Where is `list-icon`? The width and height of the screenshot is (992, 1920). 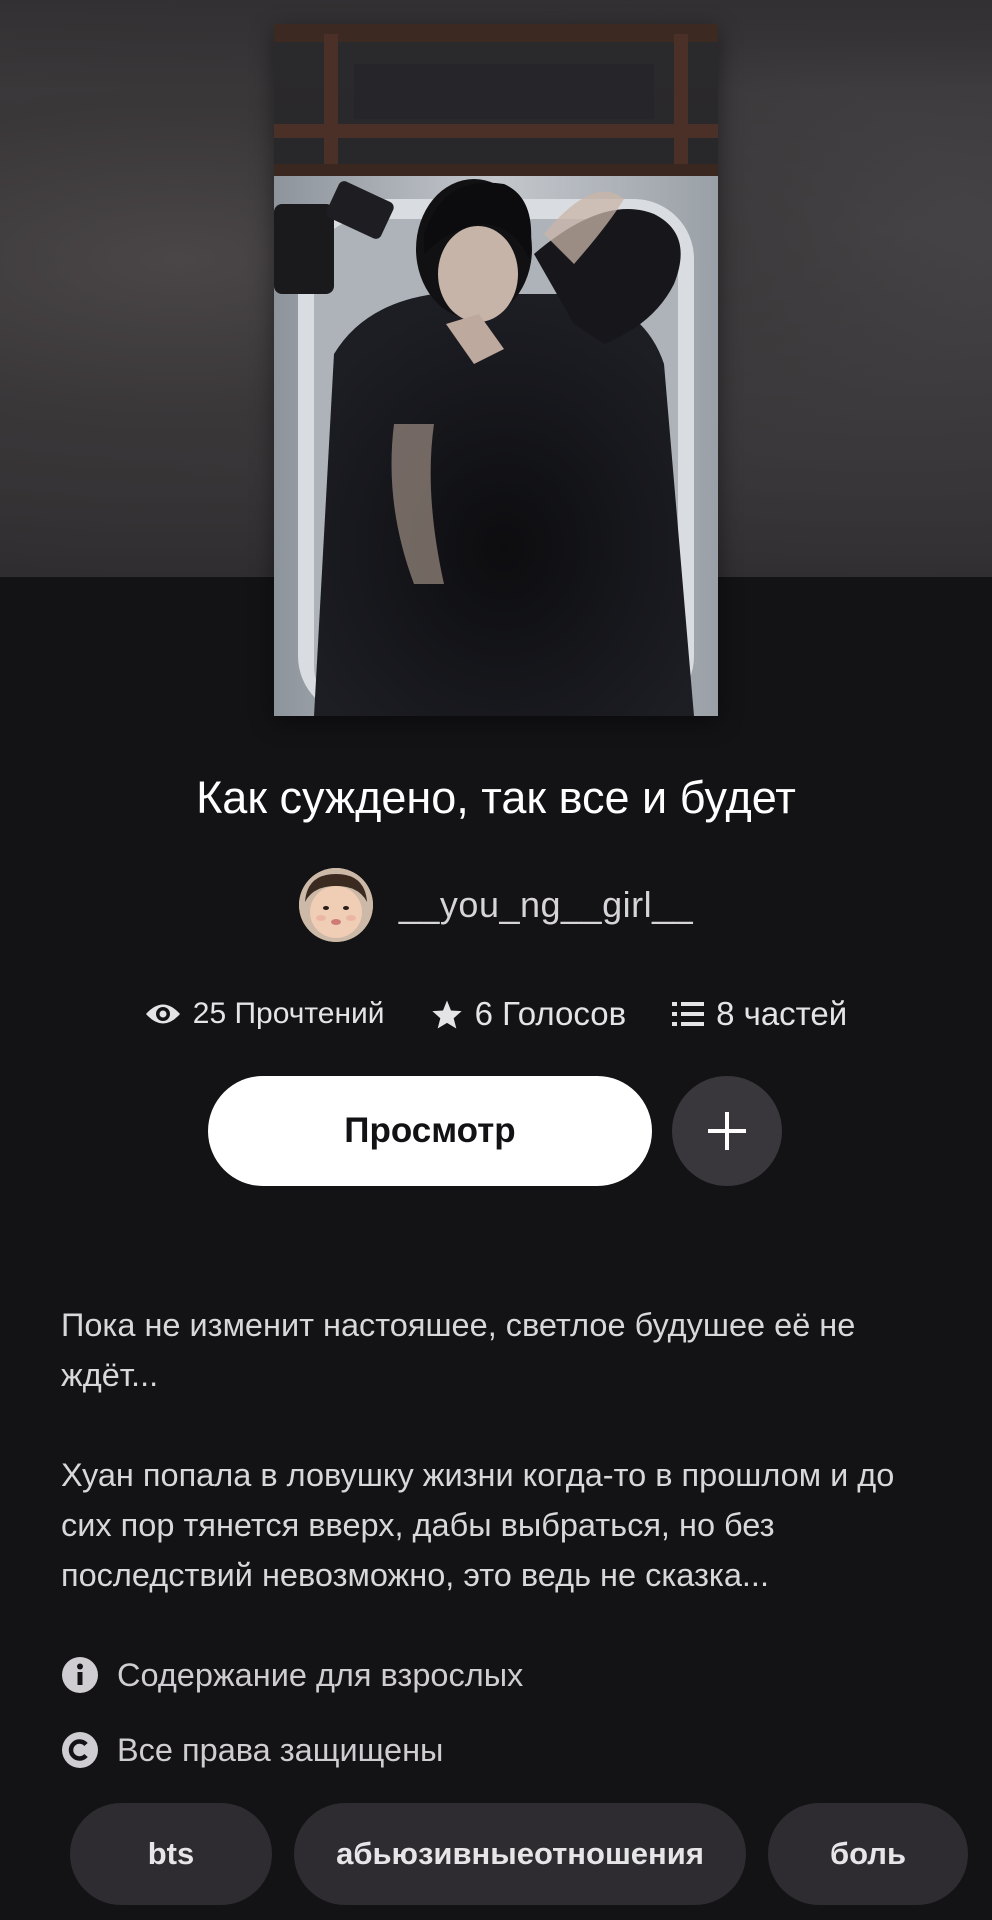 list-icon is located at coordinates (688, 1014).